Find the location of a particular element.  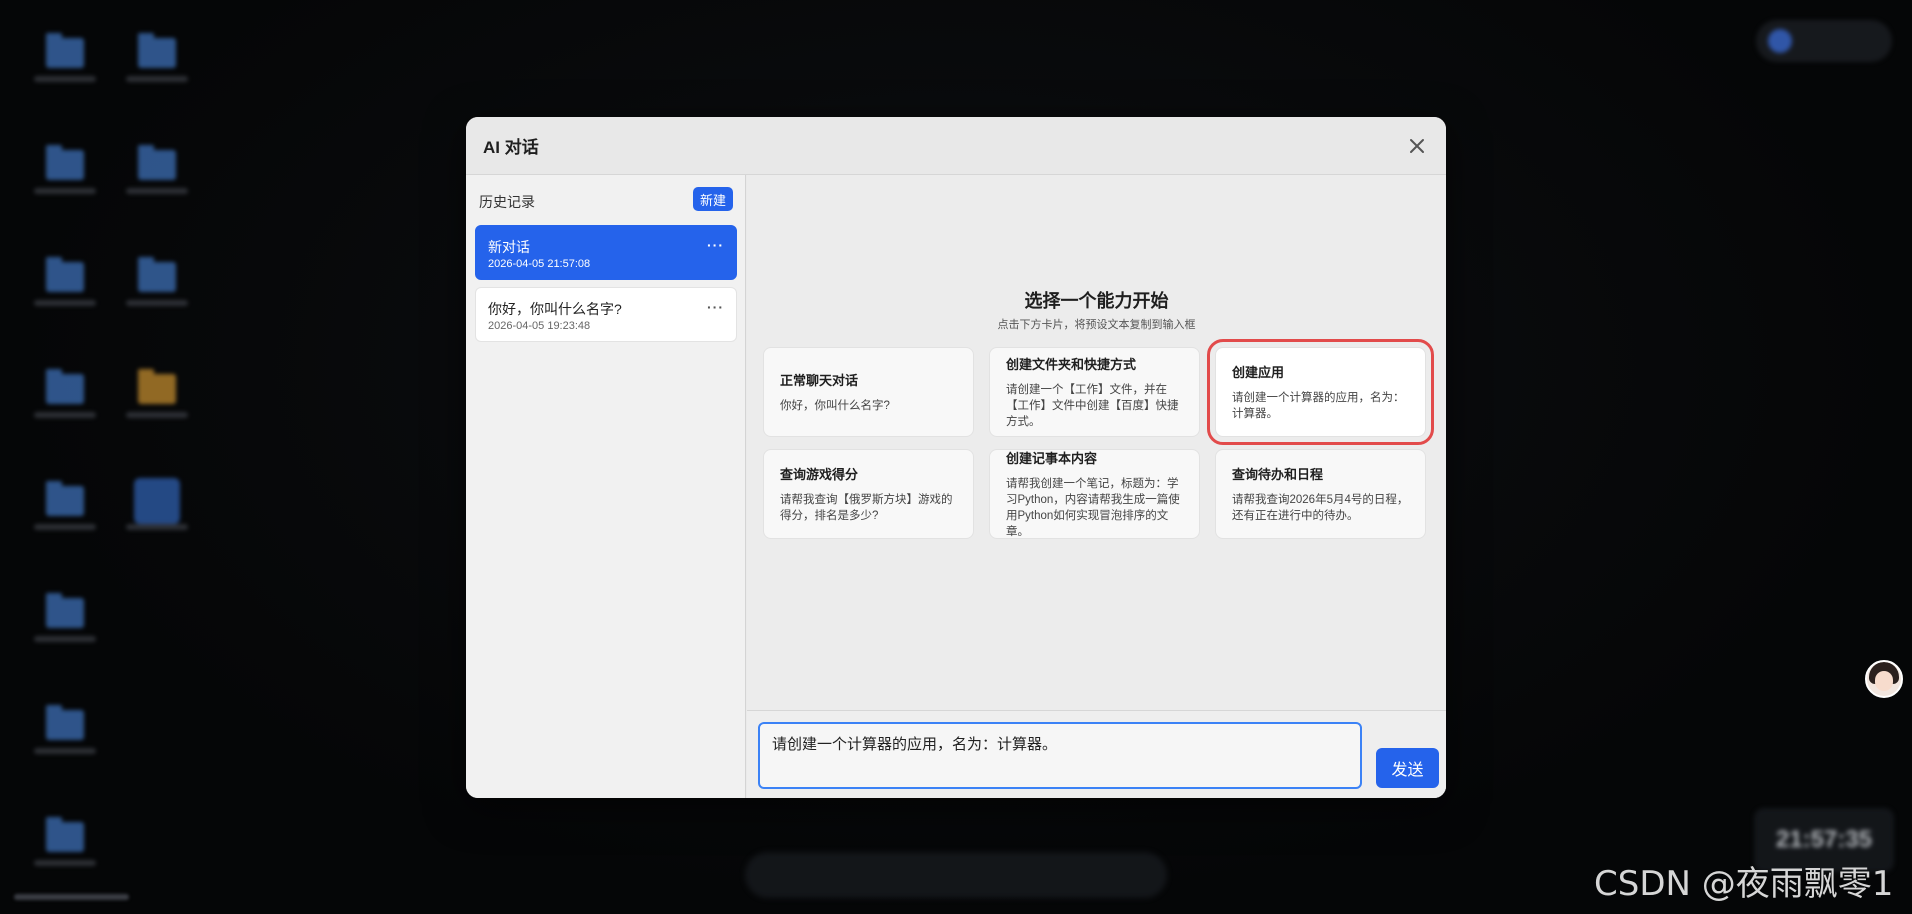

desktop-app-icon is located at coordinates (157, 523).